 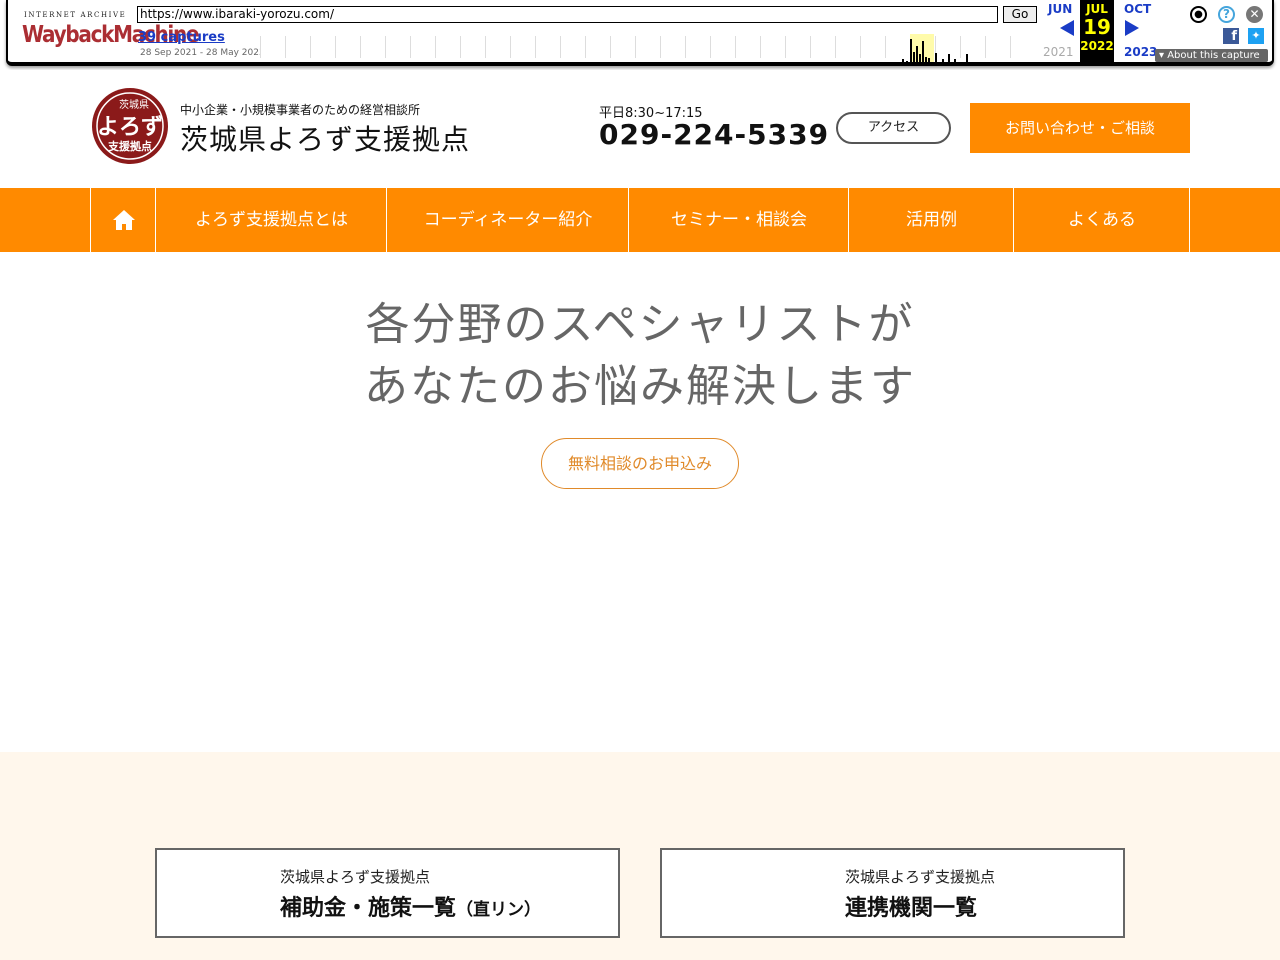 What do you see at coordinates (931, 220) in the screenshot?
I see `nav-case-studies: 活用例` at bounding box center [931, 220].